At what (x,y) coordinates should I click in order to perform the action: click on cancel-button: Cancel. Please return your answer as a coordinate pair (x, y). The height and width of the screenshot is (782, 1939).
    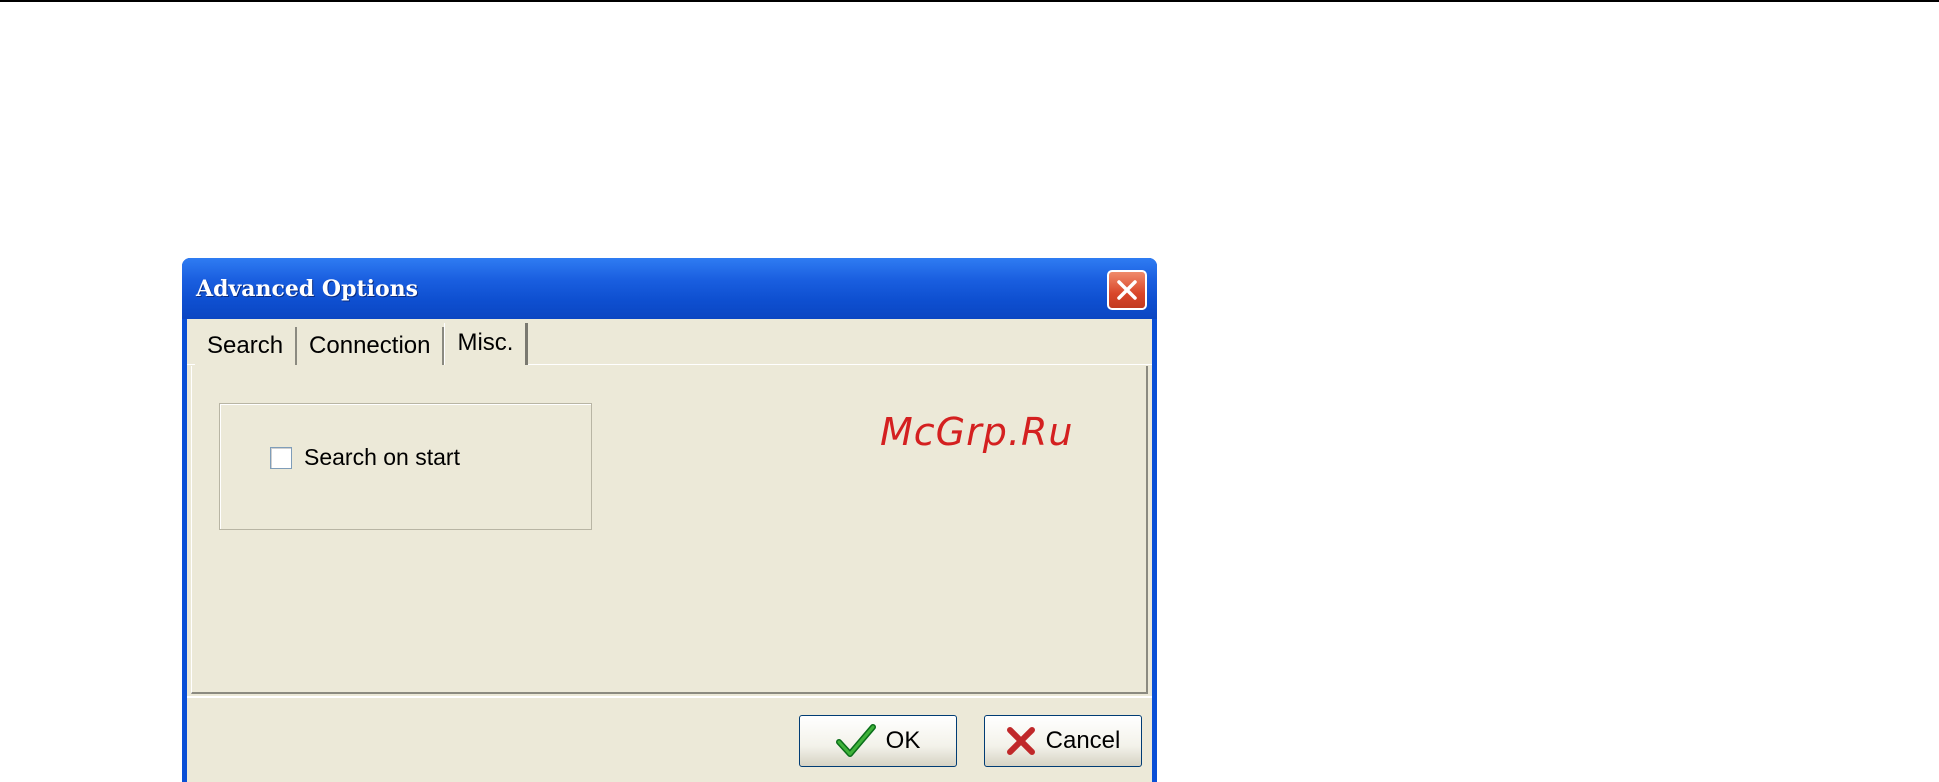
    Looking at the image, I should click on (1063, 741).